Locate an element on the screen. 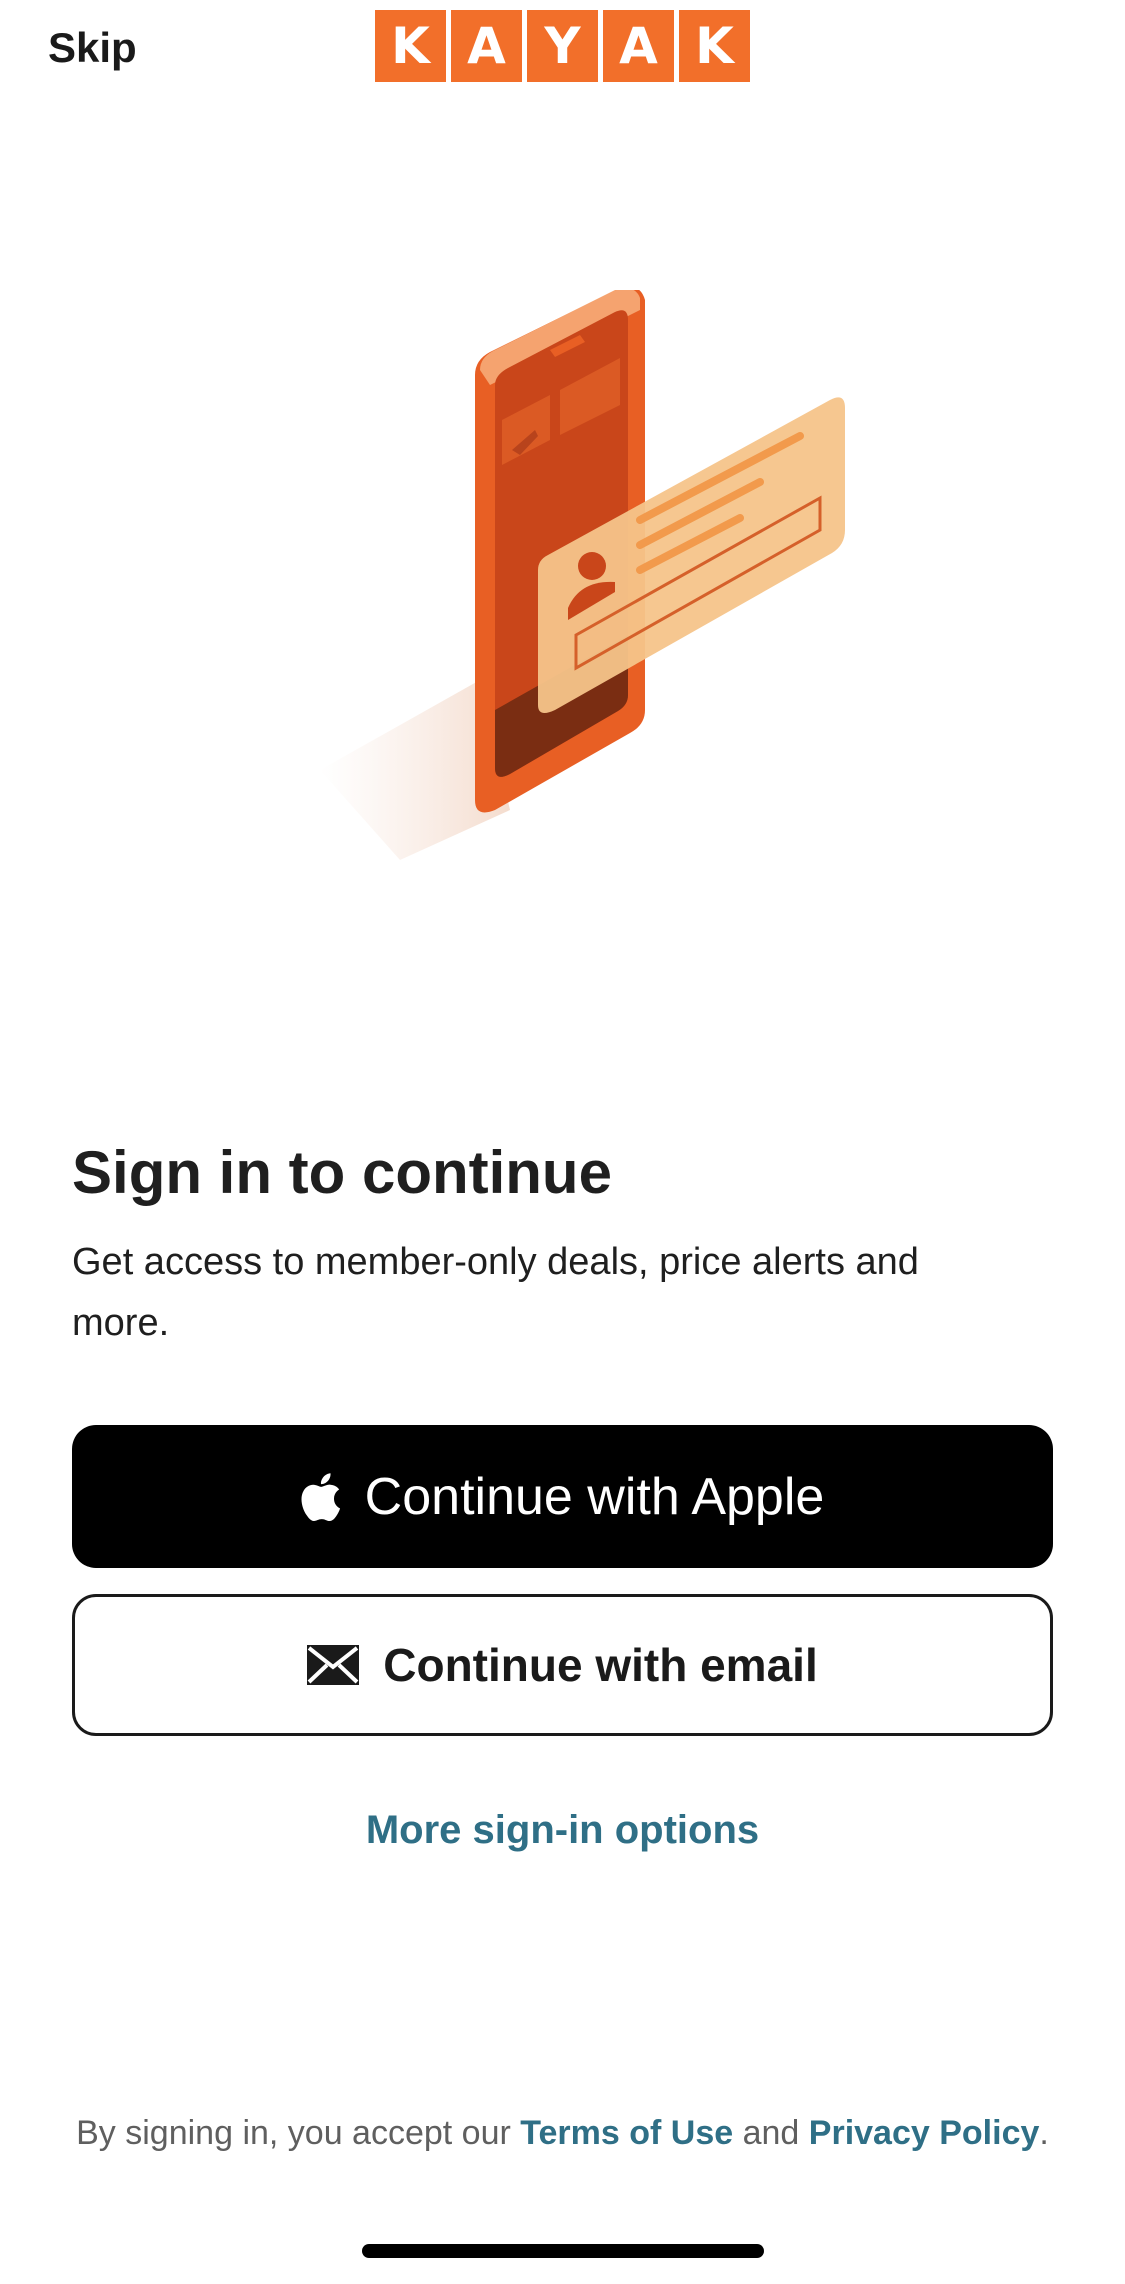 This screenshot has height=2284, width=1125. terms-of-use-link: Terms of Use is located at coordinates (626, 2133).